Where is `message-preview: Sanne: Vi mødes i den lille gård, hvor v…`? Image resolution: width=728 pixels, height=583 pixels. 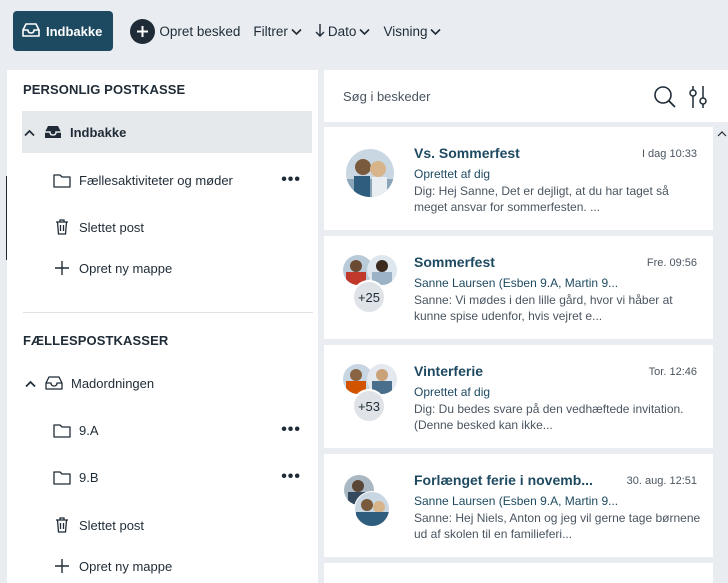
message-preview: Sanne: Vi mødes i den lille gård, hvor v… is located at coordinates (543, 308).